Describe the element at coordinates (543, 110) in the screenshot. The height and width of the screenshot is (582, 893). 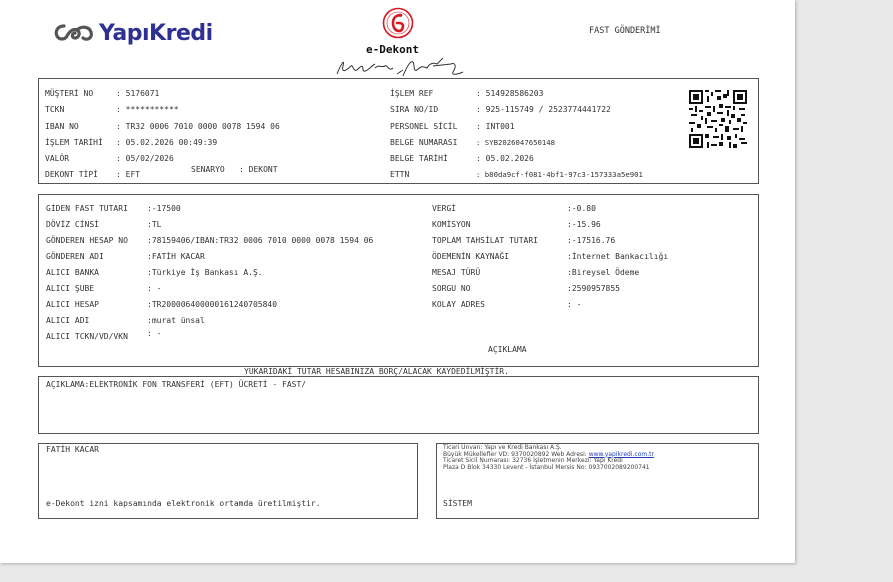
I see `value-sira-no: : 925-115749 / 2523774441722` at that location.